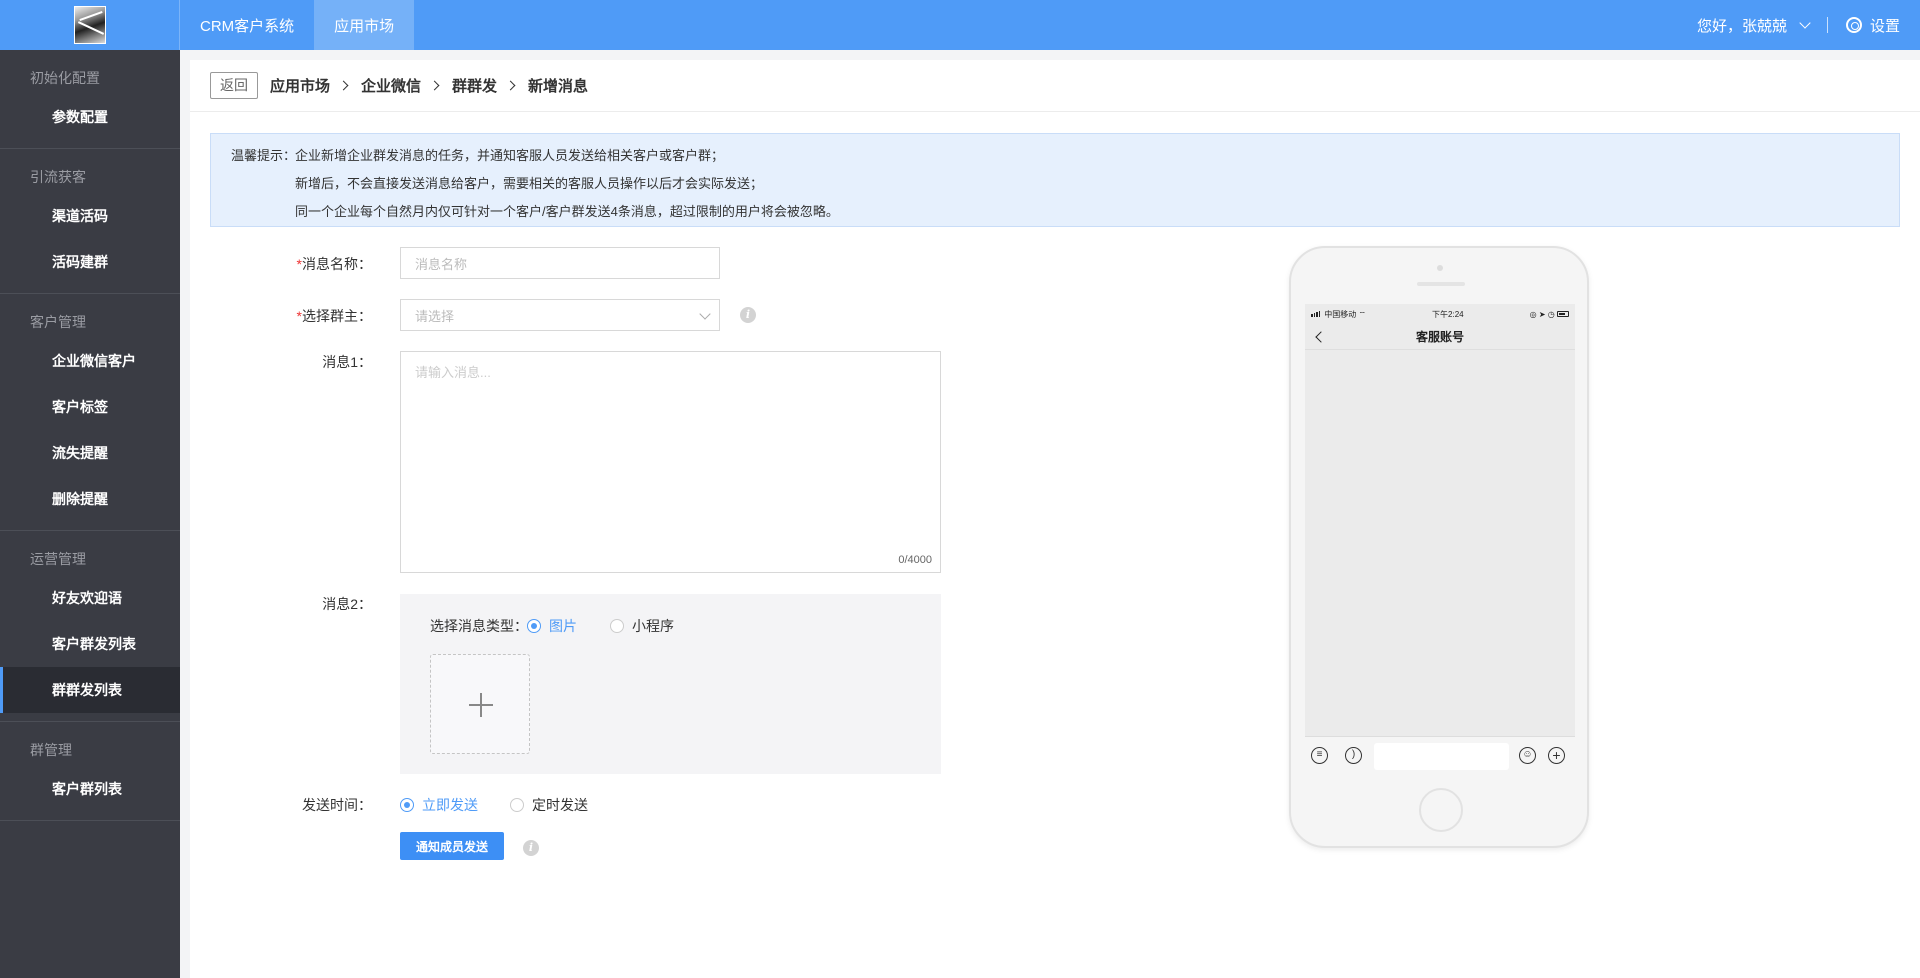 The height and width of the screenshot is (978, 1920). Describe the element at coordinates (452, 846) in the screenshot. I see `notify-send-button: 通知成员发送` at that location.